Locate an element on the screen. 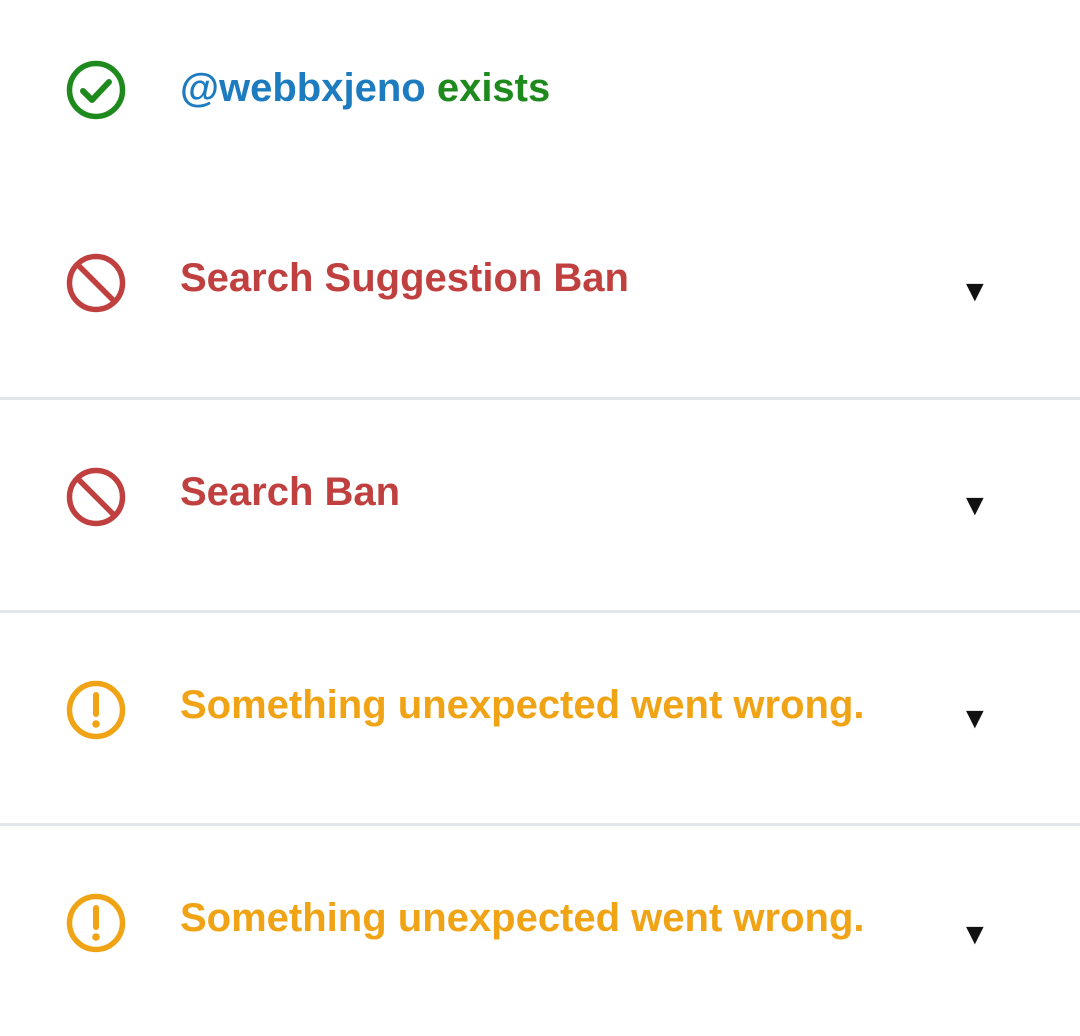  username-handle: @webbxjeno is located at coordinates (303, 88).